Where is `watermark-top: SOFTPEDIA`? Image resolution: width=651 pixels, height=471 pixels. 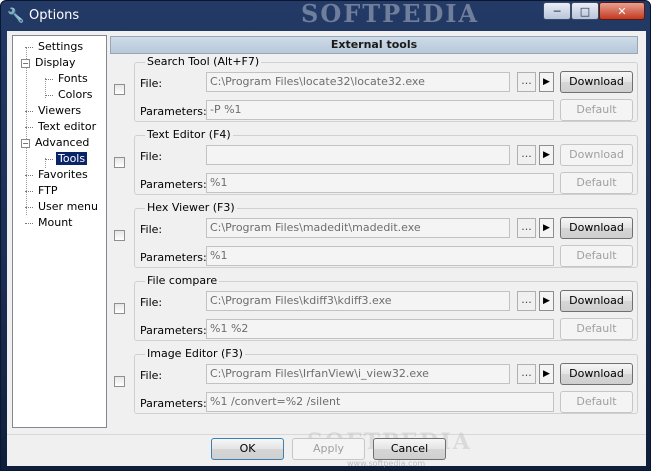 watermark-top: SOFTPEDIA is located at coordinates (390, 14).